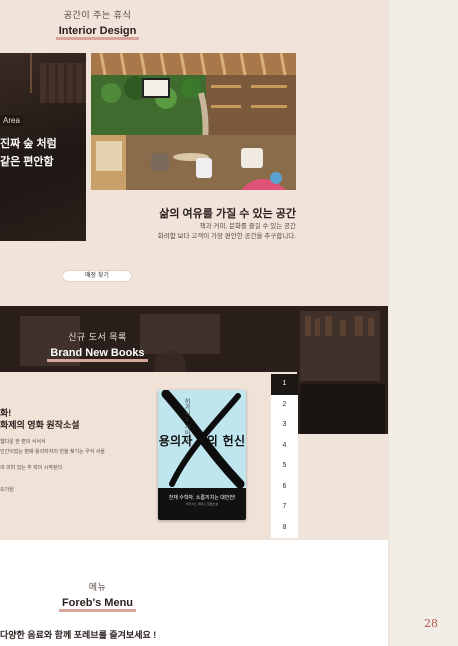  Describe the element at coordinates (226, 236) in the screenshot. I see `interior-desc-line2: 화려함 보다 고객이 가장 편안한 공간을 추구합니다.` at that location.